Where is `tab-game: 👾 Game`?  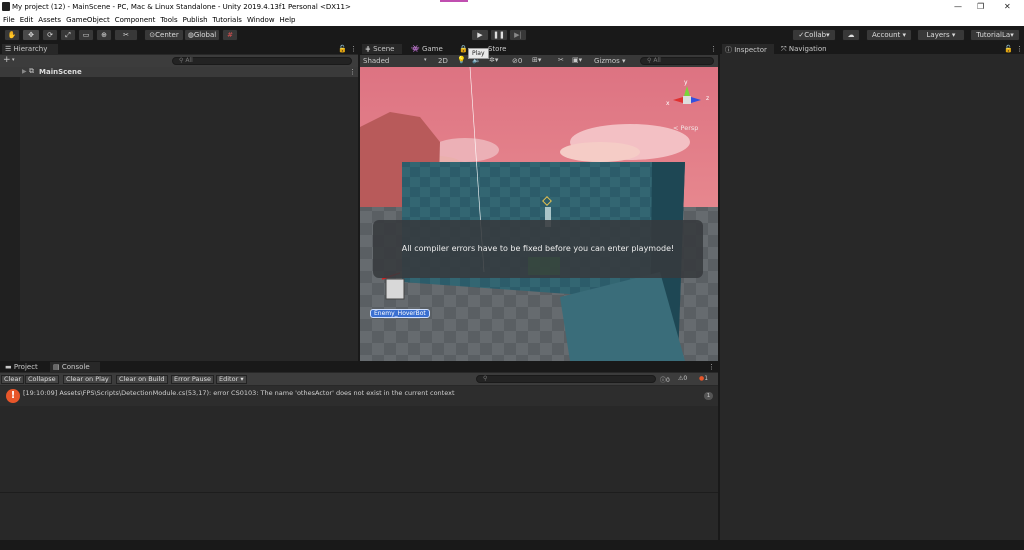
tab-game: 👾 Game is located at coordinates (428, 49).